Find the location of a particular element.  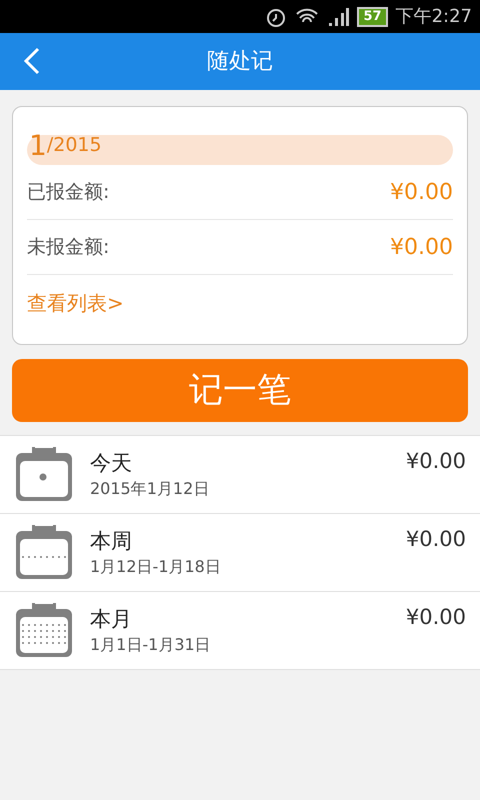

period-row: 今天 2015年1月12日 ¥0.00 is located at coordinates (240, 475).